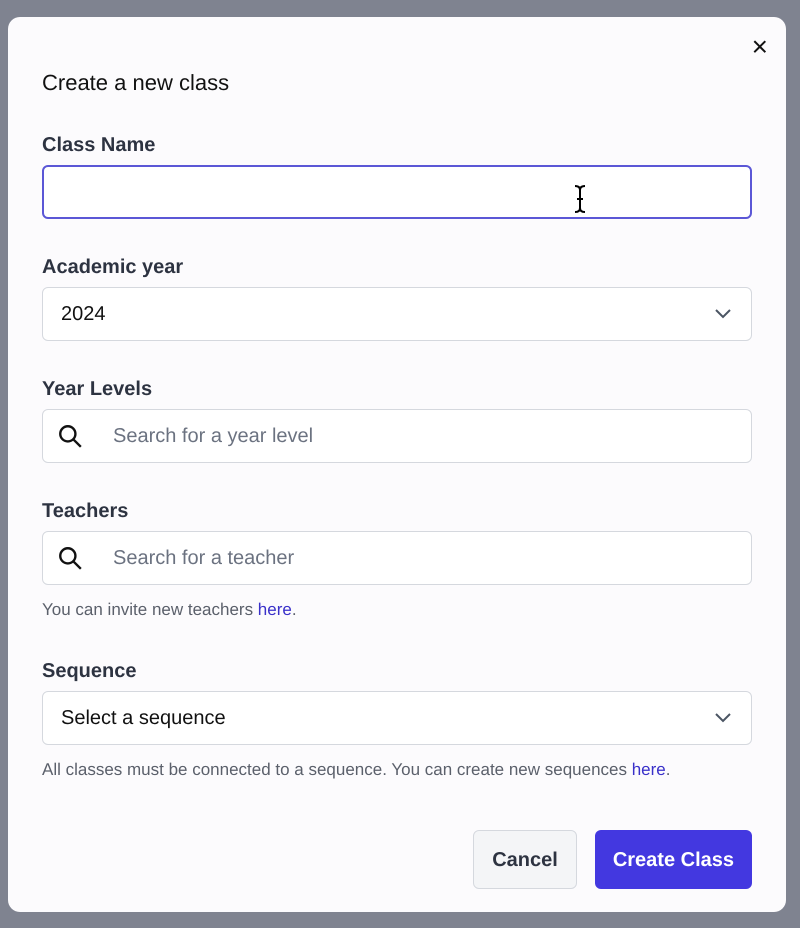 The image size is (800, 928). Describe the element at coordinates (99, 145) in the screenshot. I see `field-label: Class Name` at that location.